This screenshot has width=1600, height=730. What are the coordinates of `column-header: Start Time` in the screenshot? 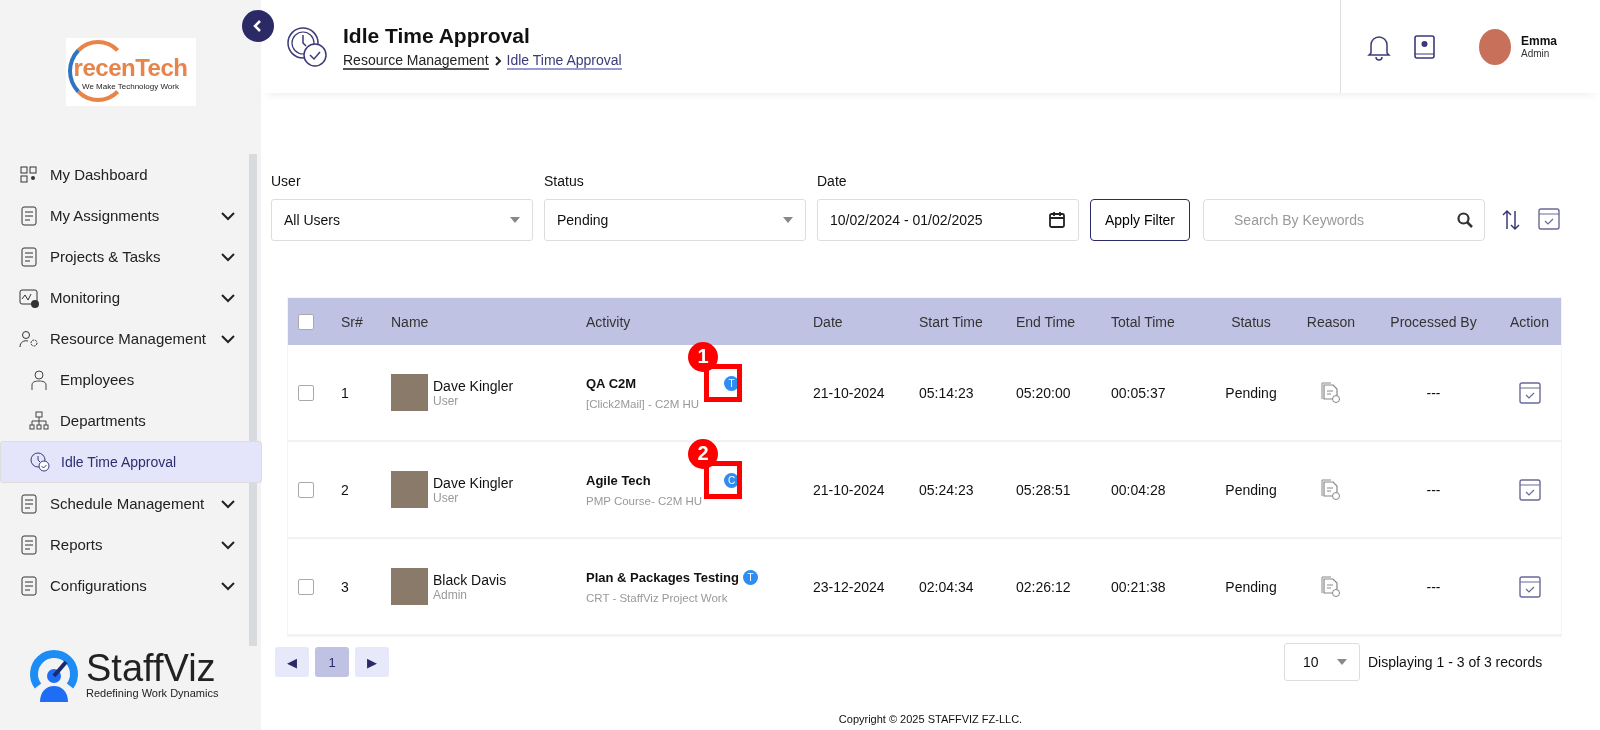 It's located at (951, 321).